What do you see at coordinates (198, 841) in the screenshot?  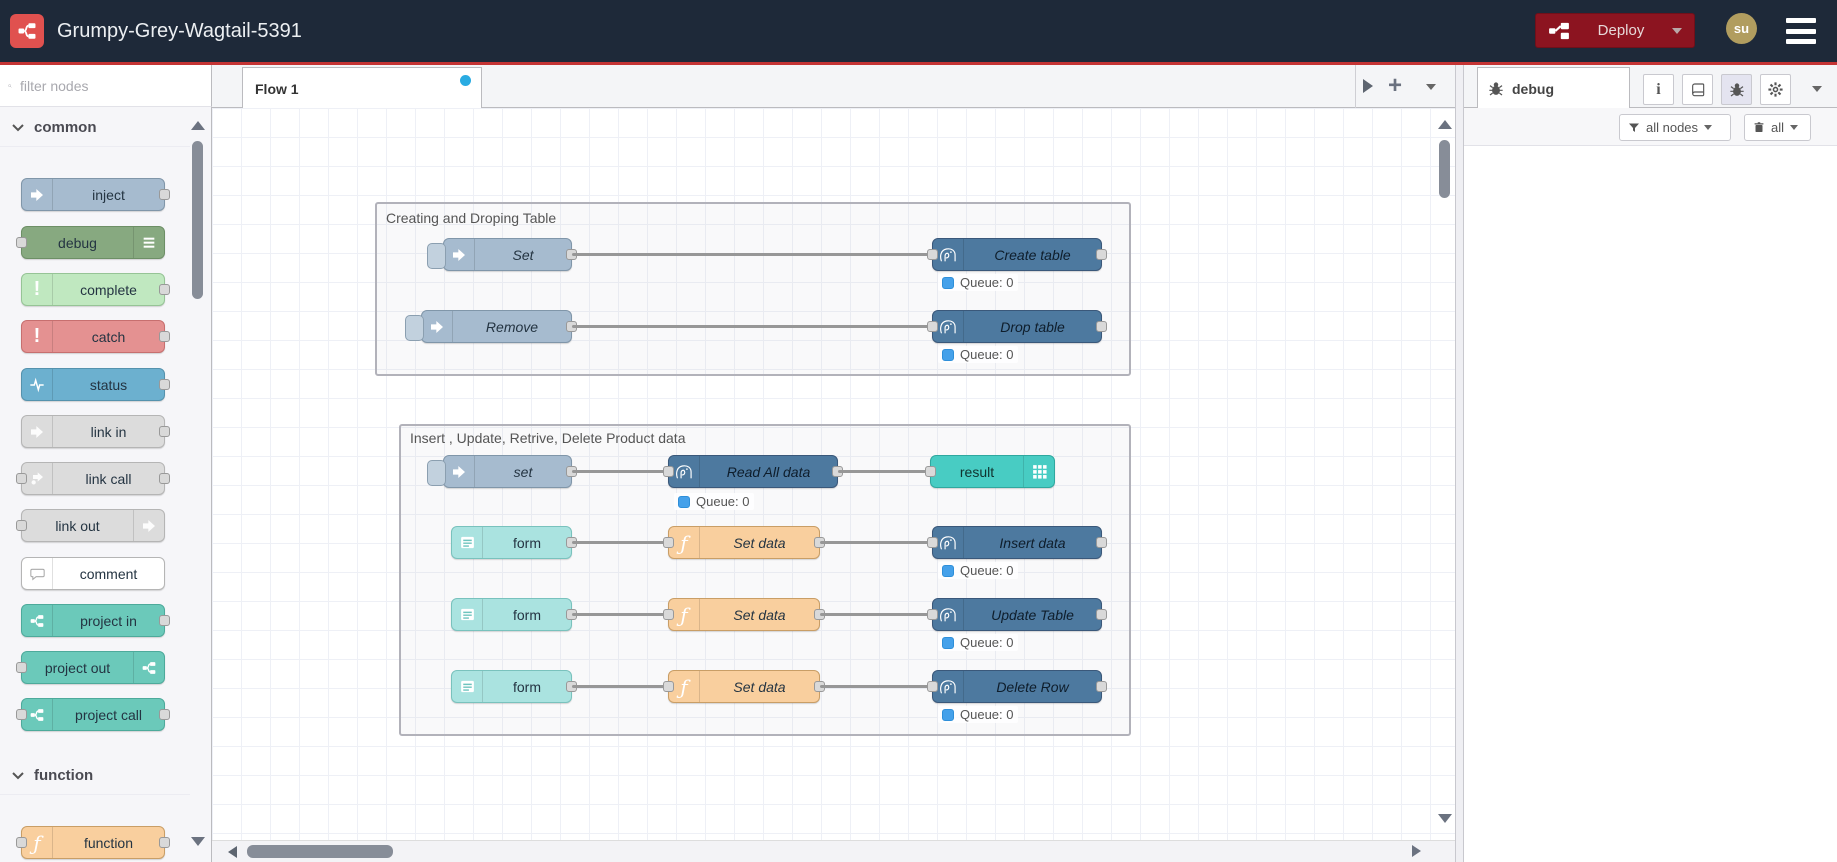 I see `scroll-down-icon` at bounding box center [198, 841].